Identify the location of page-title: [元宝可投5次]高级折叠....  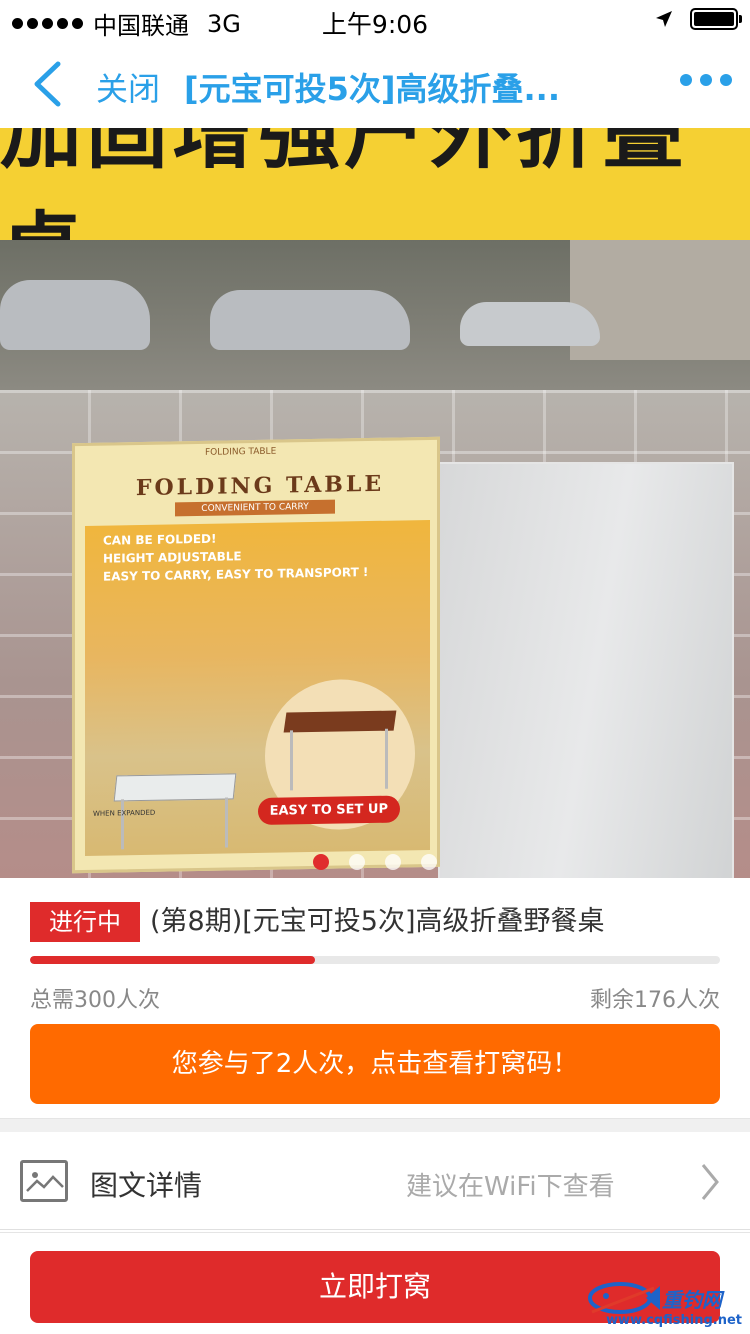
(372, 89).